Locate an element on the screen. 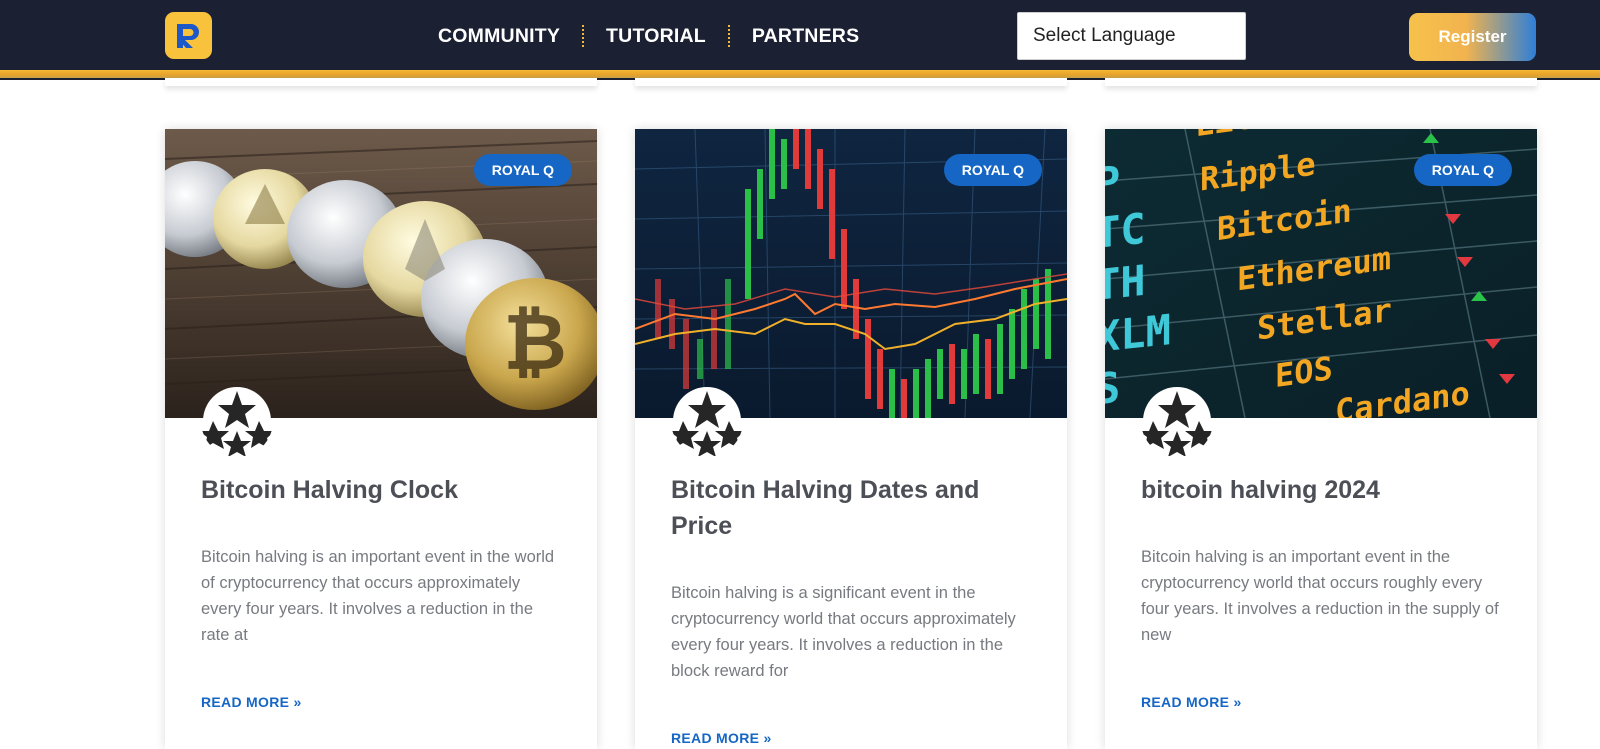 This screenshot has width=1600, height=749. ticker-left-text: P is located at coordinates (1112, 183).